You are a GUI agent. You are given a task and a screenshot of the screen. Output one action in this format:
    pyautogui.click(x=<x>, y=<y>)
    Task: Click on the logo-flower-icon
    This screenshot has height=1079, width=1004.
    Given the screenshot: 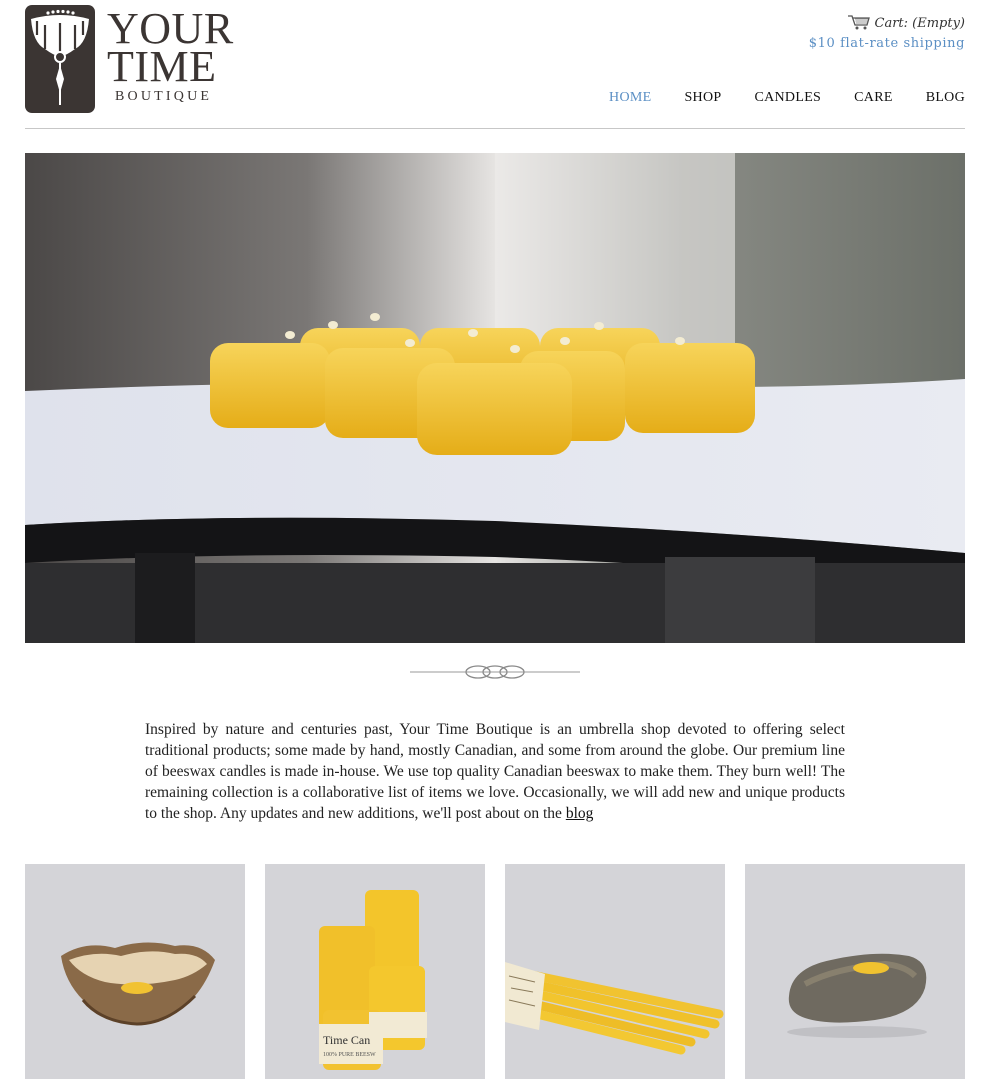 What is the action you would take?
    pyautogui.click(x=60, y=57)
    